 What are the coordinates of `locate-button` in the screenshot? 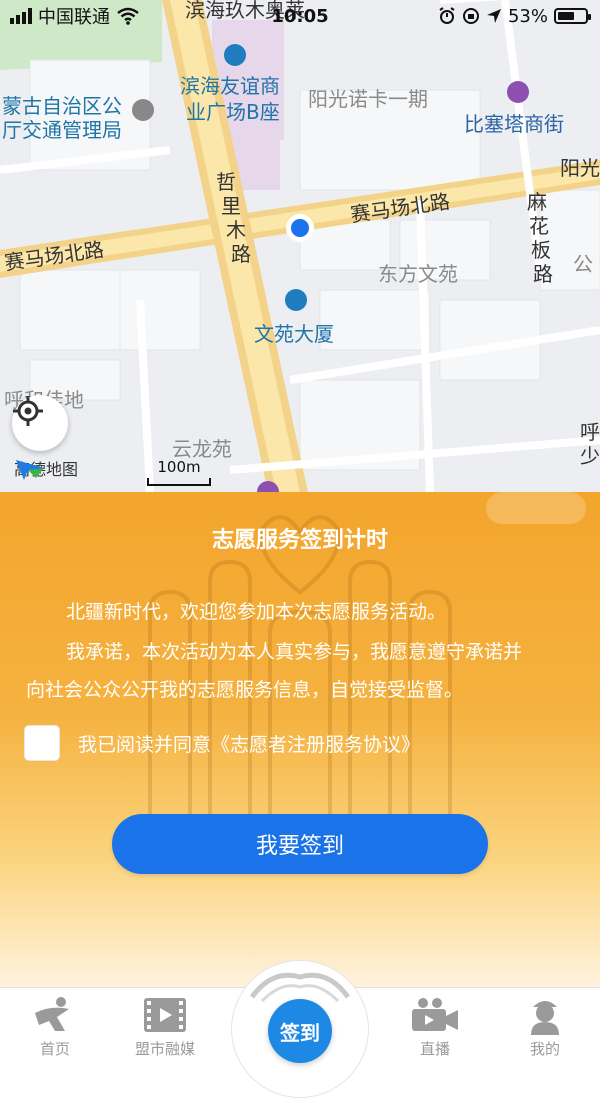 It's located at (40, 423).